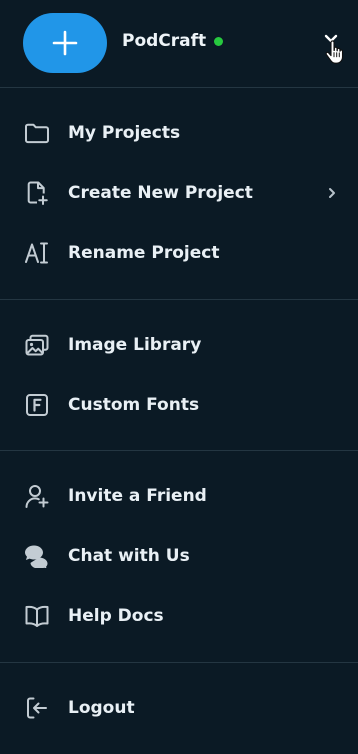  I want to click on menu-item-label: Logout, so click(101, 708).